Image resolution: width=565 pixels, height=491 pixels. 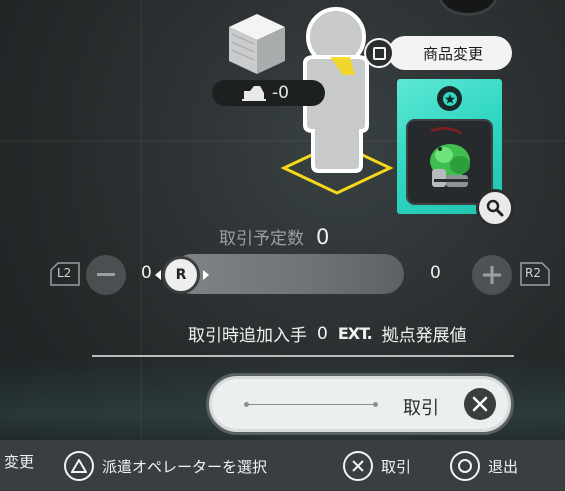 I want to click on corner-menu-button, so click(x=468, y=8).